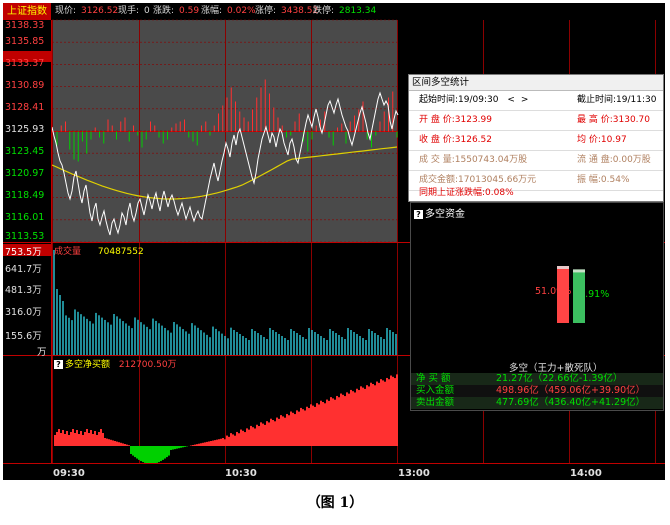  What do you see at coordinates (437, 160) in the screenshot?
I see `vol-label: 成 交 量:` at bounding box center [437, 160].